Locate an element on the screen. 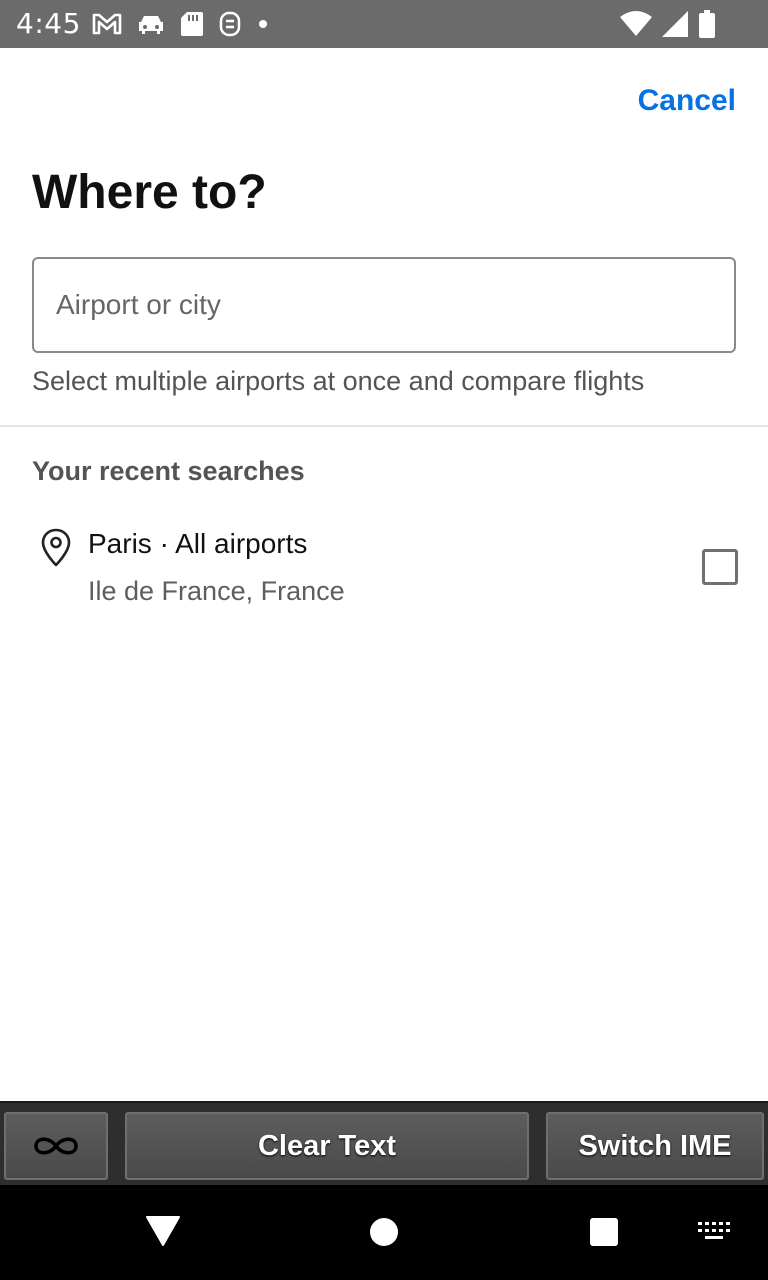  recents-icon is located at coordinates (604, 1232).